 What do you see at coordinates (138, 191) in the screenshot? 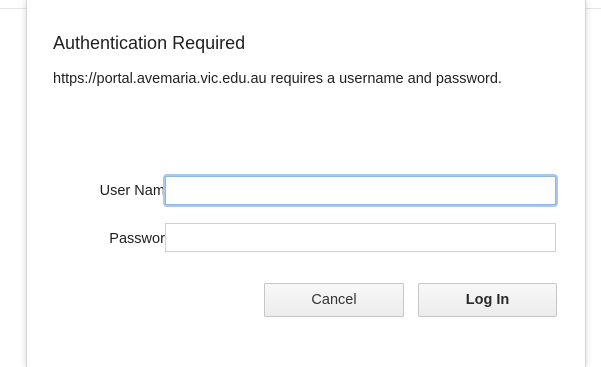
I see `username-label: User Name:` at bounding box center [138, 191].